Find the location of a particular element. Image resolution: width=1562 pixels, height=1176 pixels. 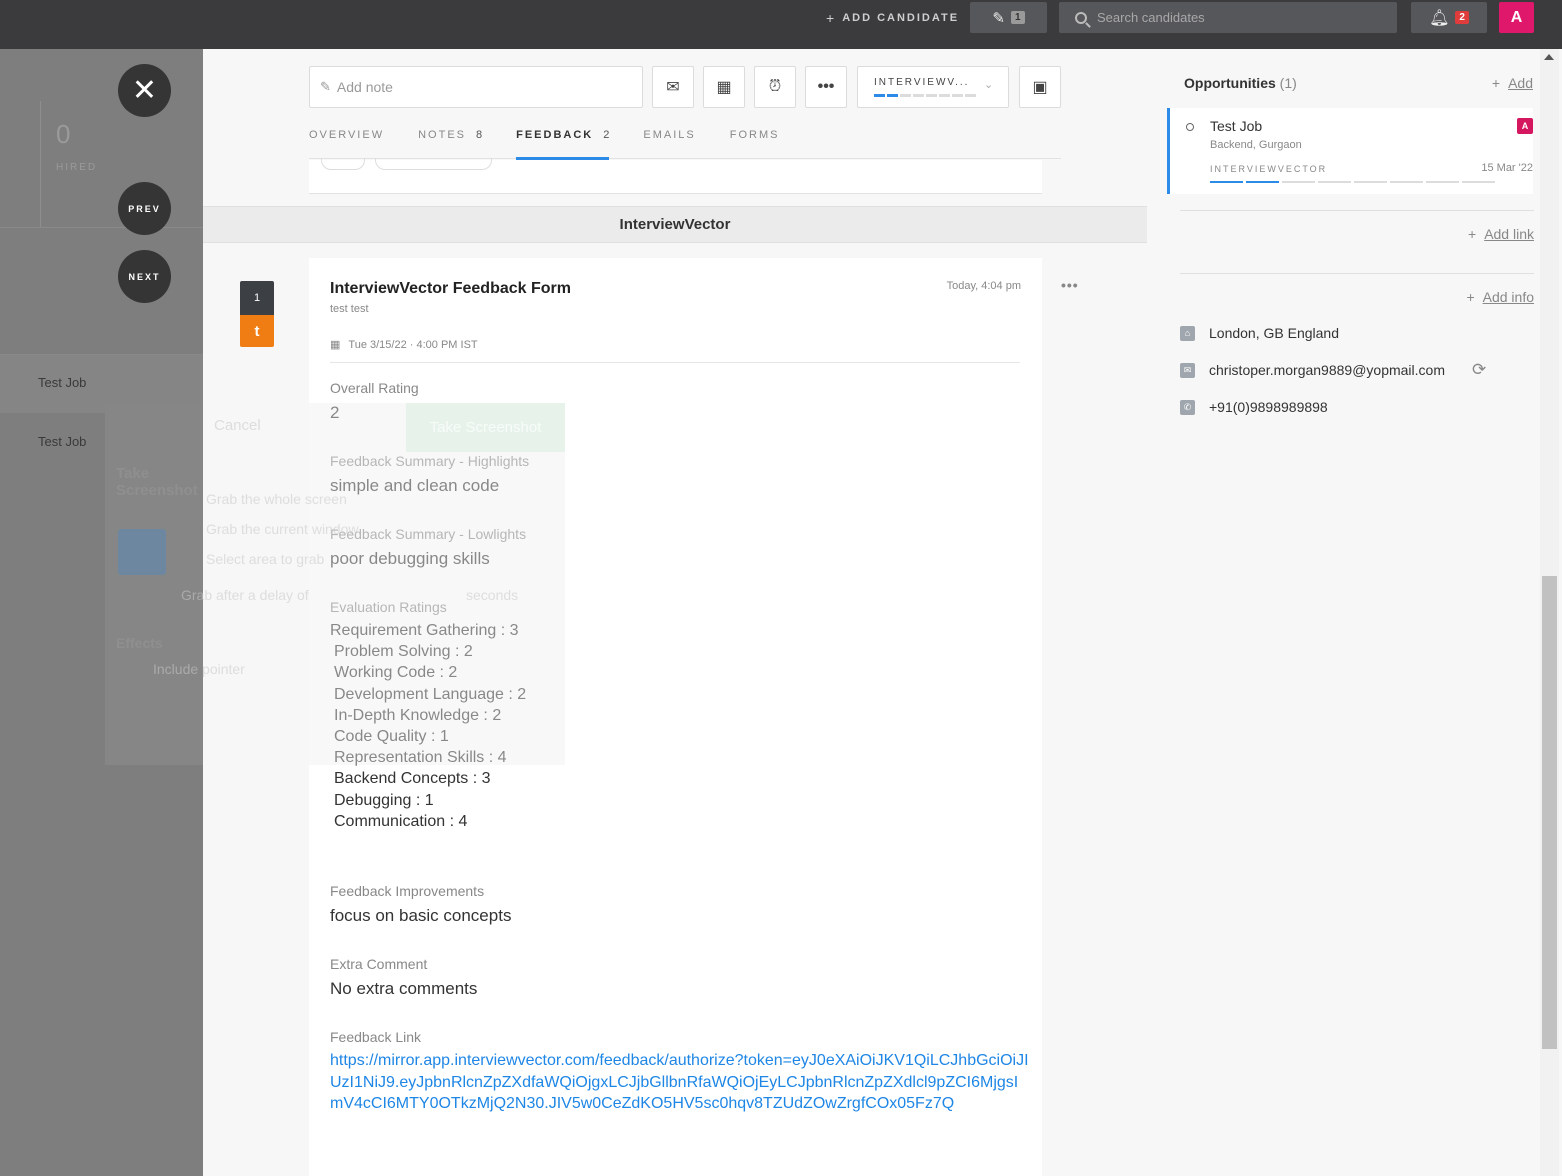

add-opportunity-label: Add is located at coordinates (1520, 83).